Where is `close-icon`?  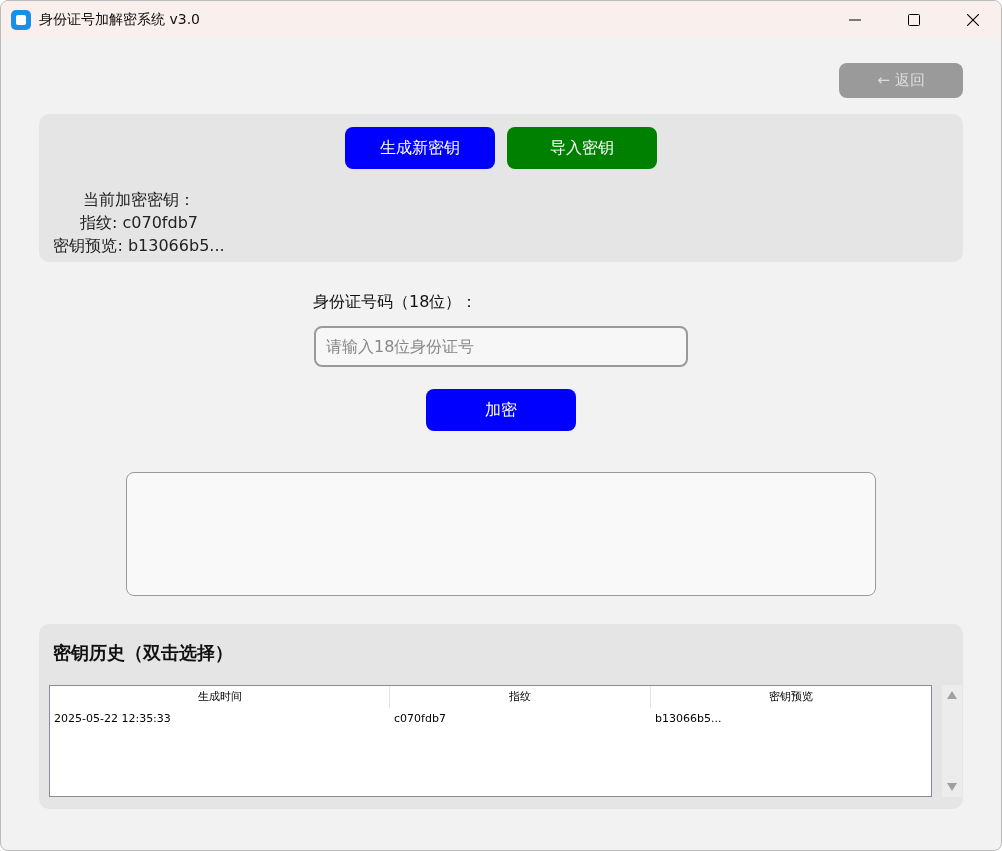
close-icon is located at coordinates (973, 19).